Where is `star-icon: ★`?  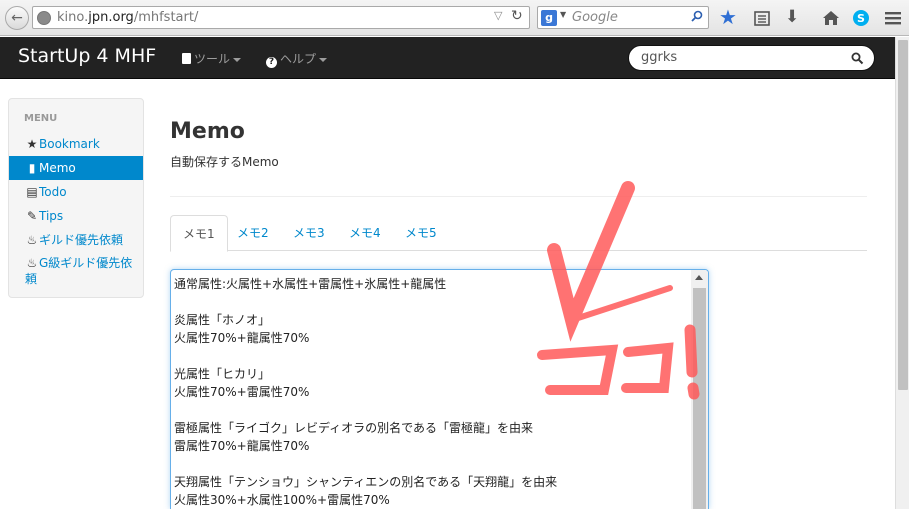 star-icon: ★ is located at coordinates (32, 144).